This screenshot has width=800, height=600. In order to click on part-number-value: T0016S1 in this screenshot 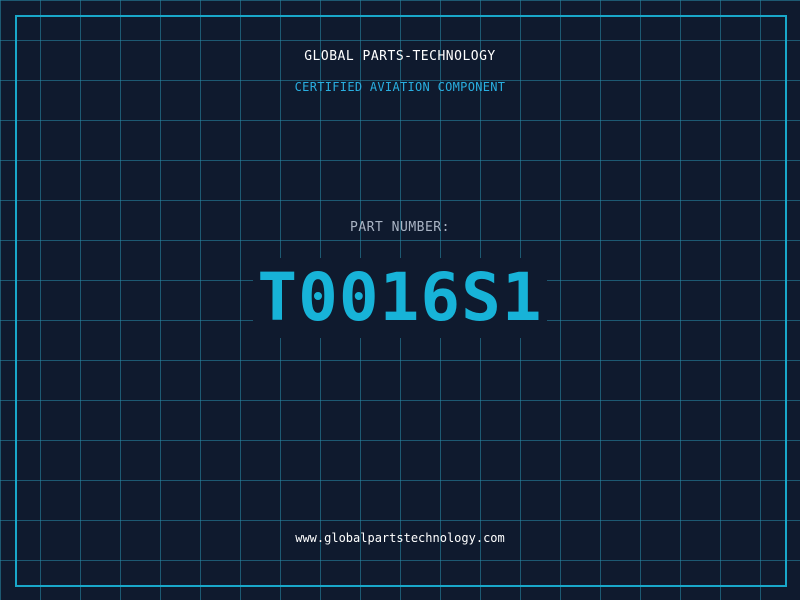, I will do `click(400, 298)`.